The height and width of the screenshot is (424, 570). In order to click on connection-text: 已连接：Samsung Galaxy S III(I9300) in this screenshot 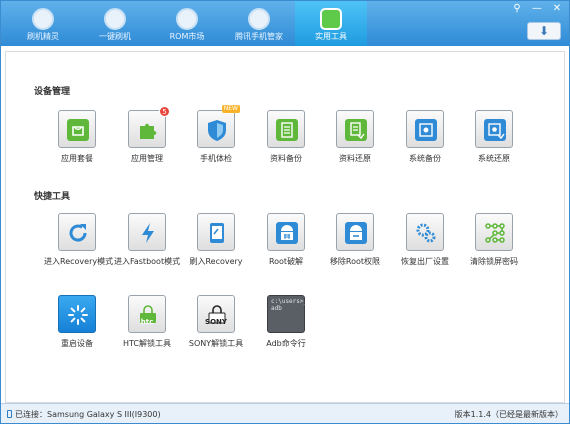, I will do `click(88, 414)`.